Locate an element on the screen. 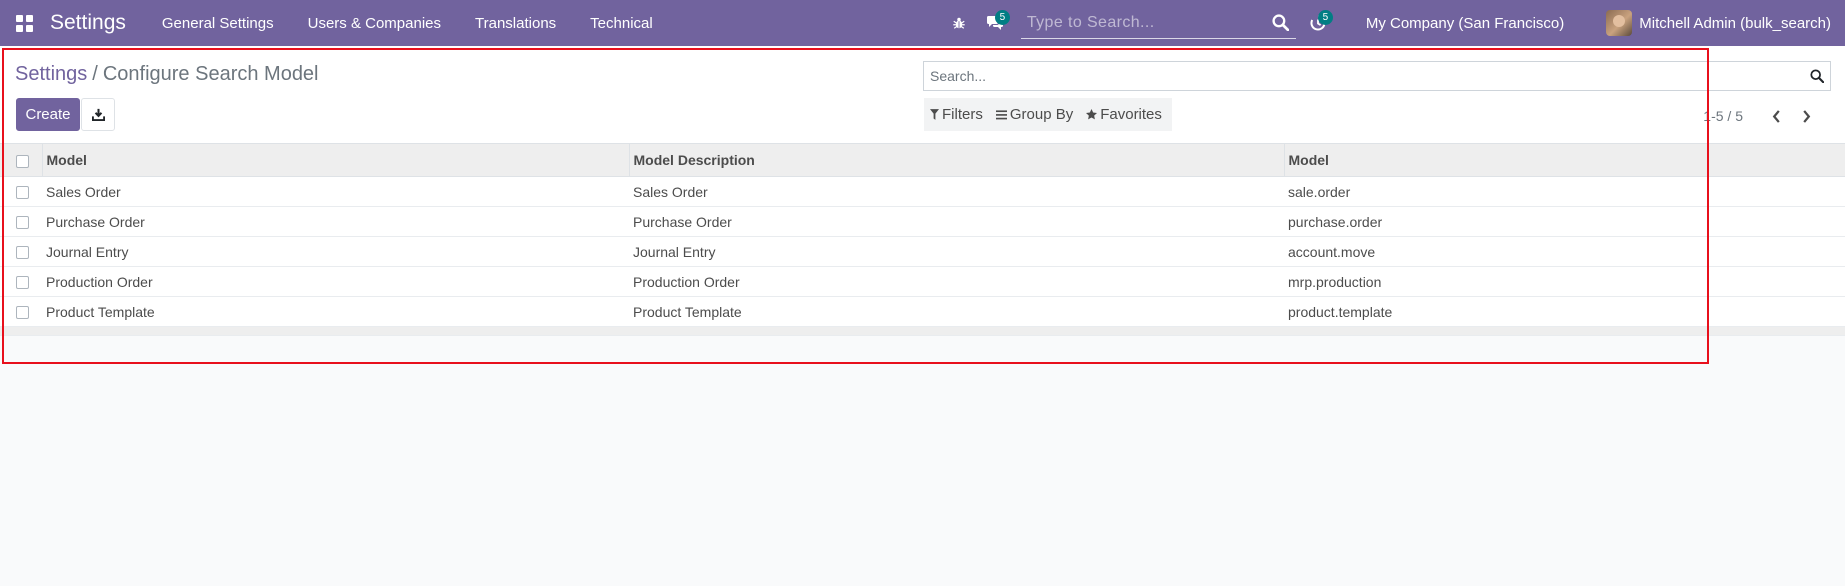 Image resolution: width=1845 pixels, height=586 pixels. menu-users-companies: Users & Companies is located at coordinates (374, 23).